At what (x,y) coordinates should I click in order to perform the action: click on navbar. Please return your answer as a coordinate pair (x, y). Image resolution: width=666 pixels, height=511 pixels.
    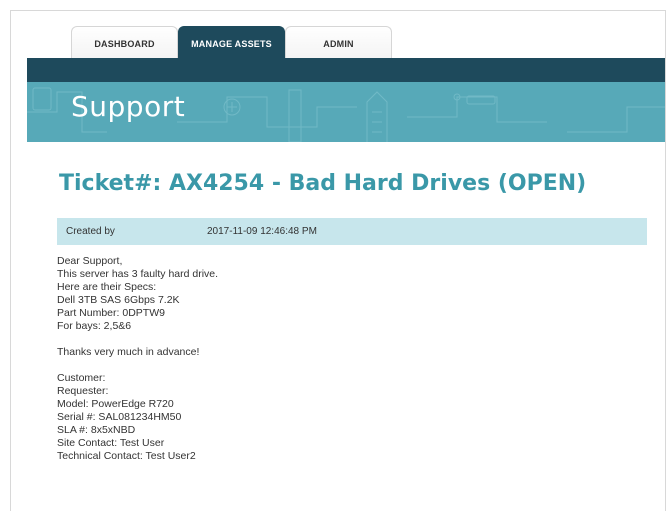
    Looking at the image, I should click on (346, 70).